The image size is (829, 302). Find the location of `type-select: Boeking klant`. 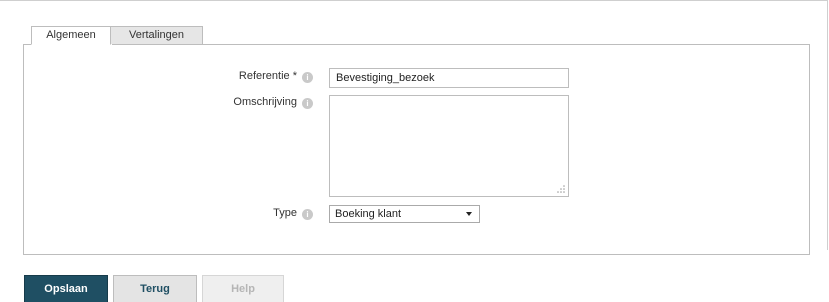

type-select: Boeking klant is located at coordinates (404, 214).